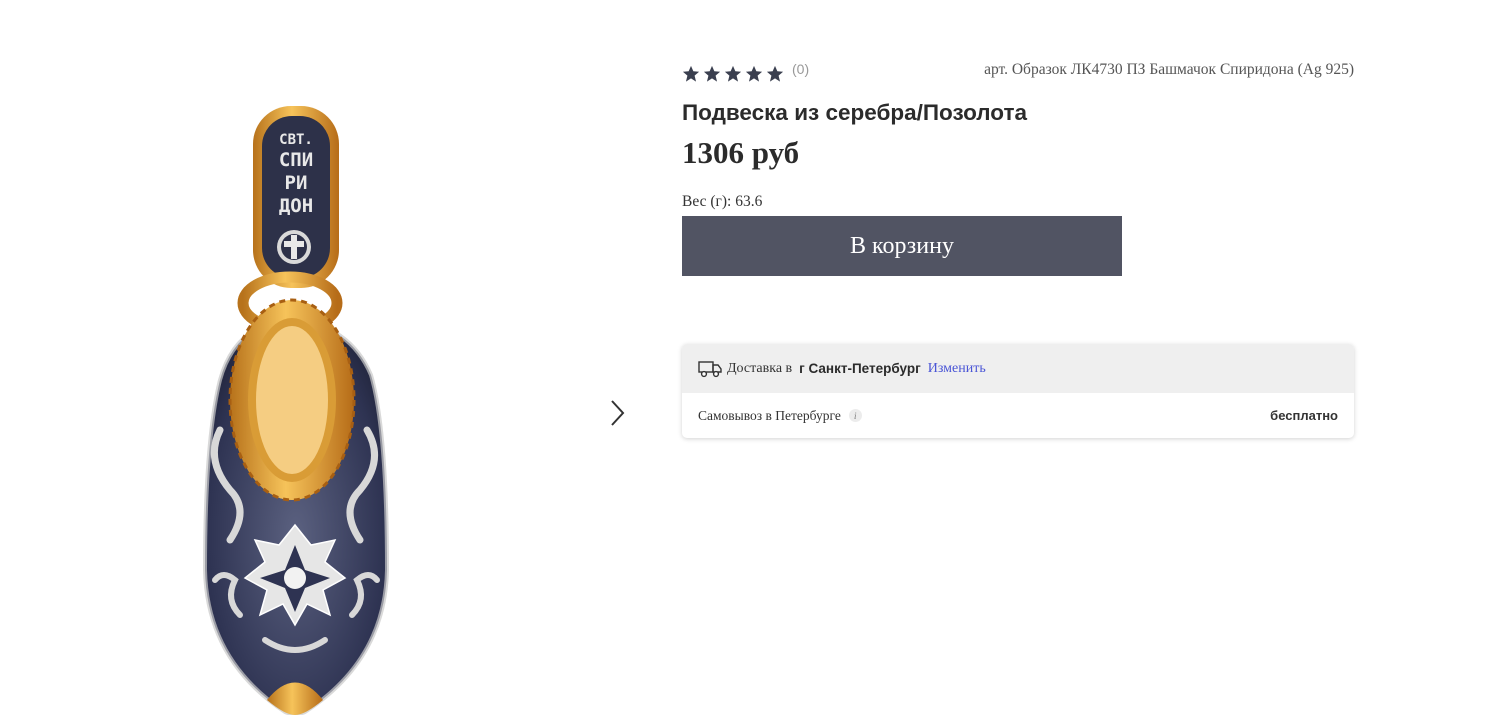 The width and height of the screenshot is (1493, 715). What do you see at coordinates (296, 206) in the screenshot?
I see `bail-inscription: ДОН` at bounding box center [296, 206].